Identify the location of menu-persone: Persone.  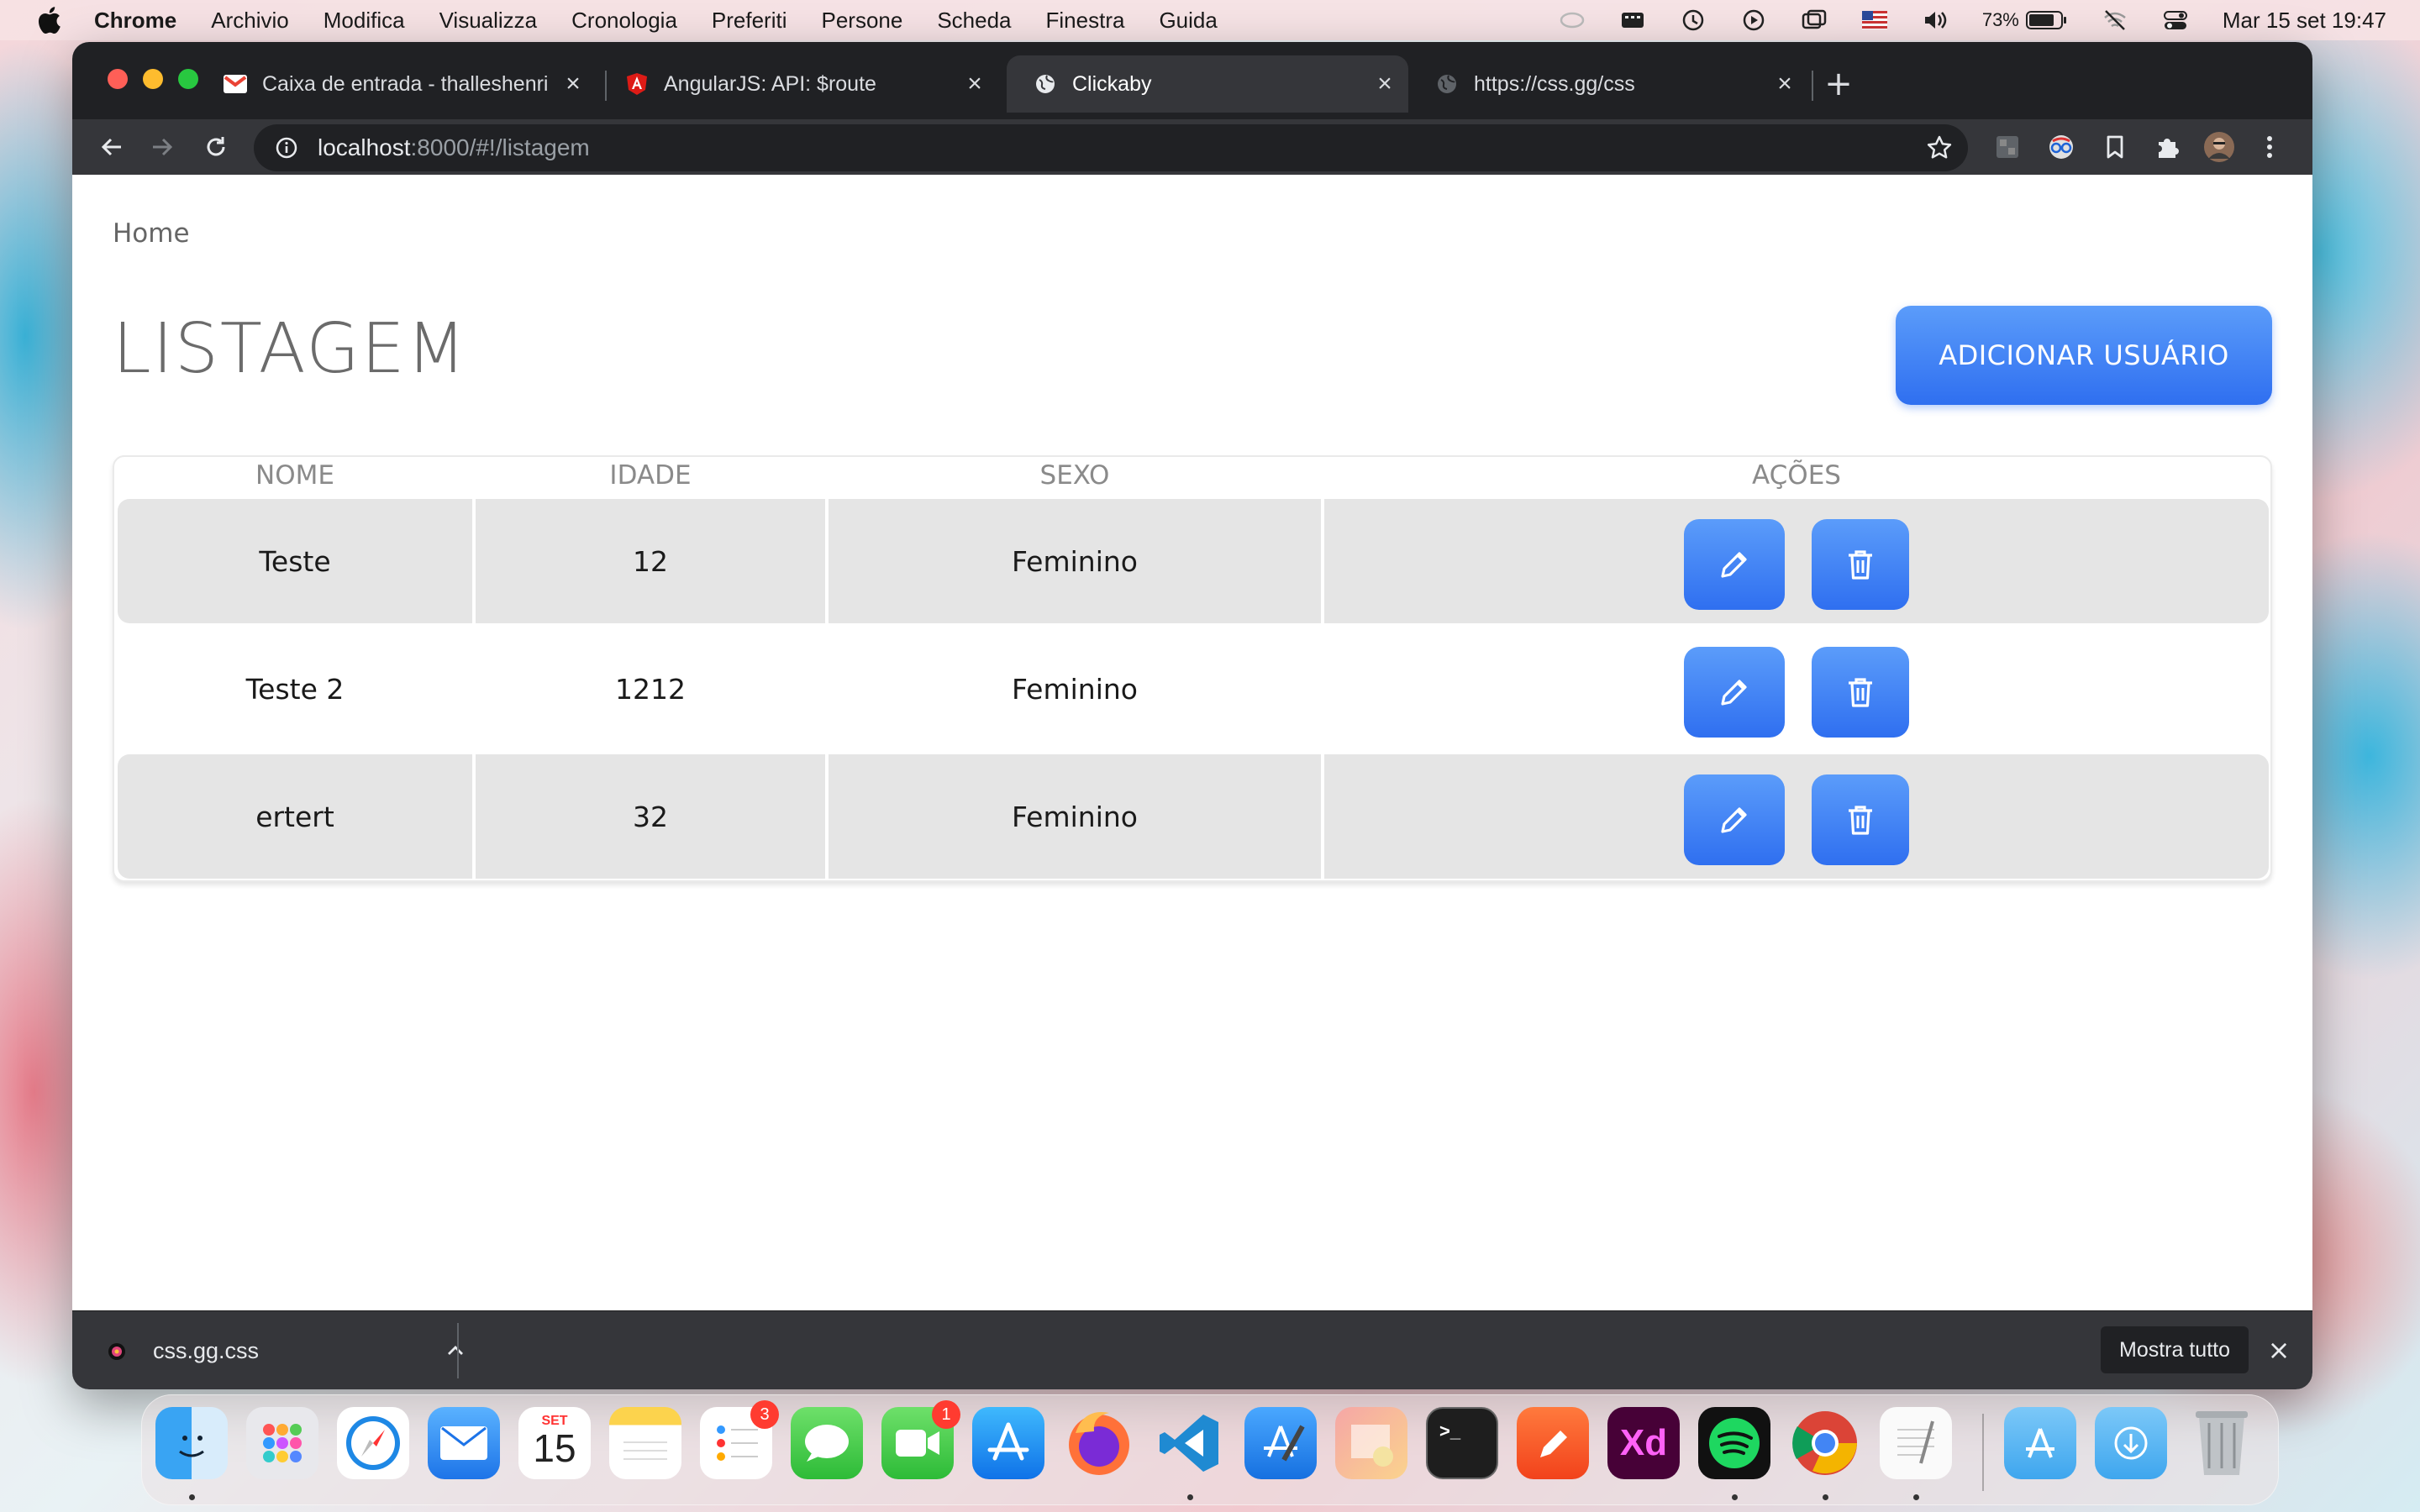
(862, 21).